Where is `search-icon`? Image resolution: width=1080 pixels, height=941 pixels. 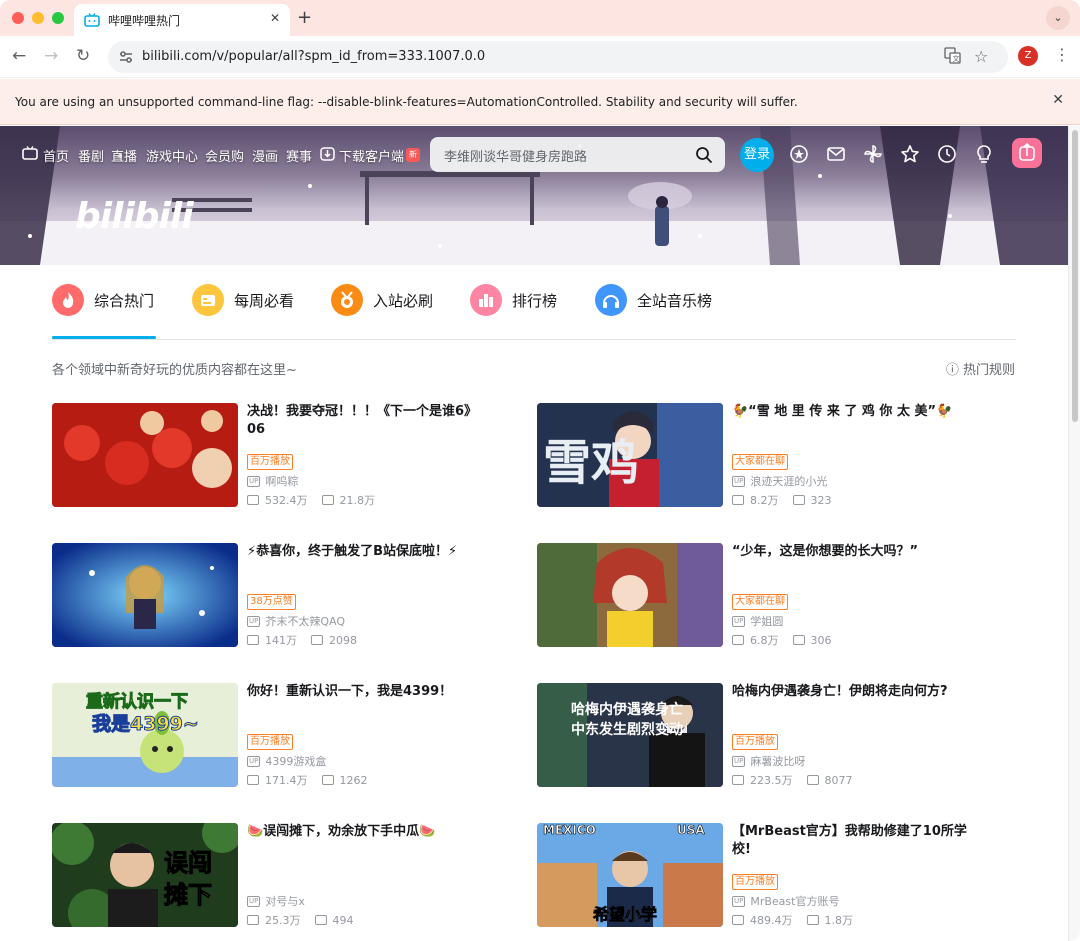 search-icon is located at coordinates (704, 155).